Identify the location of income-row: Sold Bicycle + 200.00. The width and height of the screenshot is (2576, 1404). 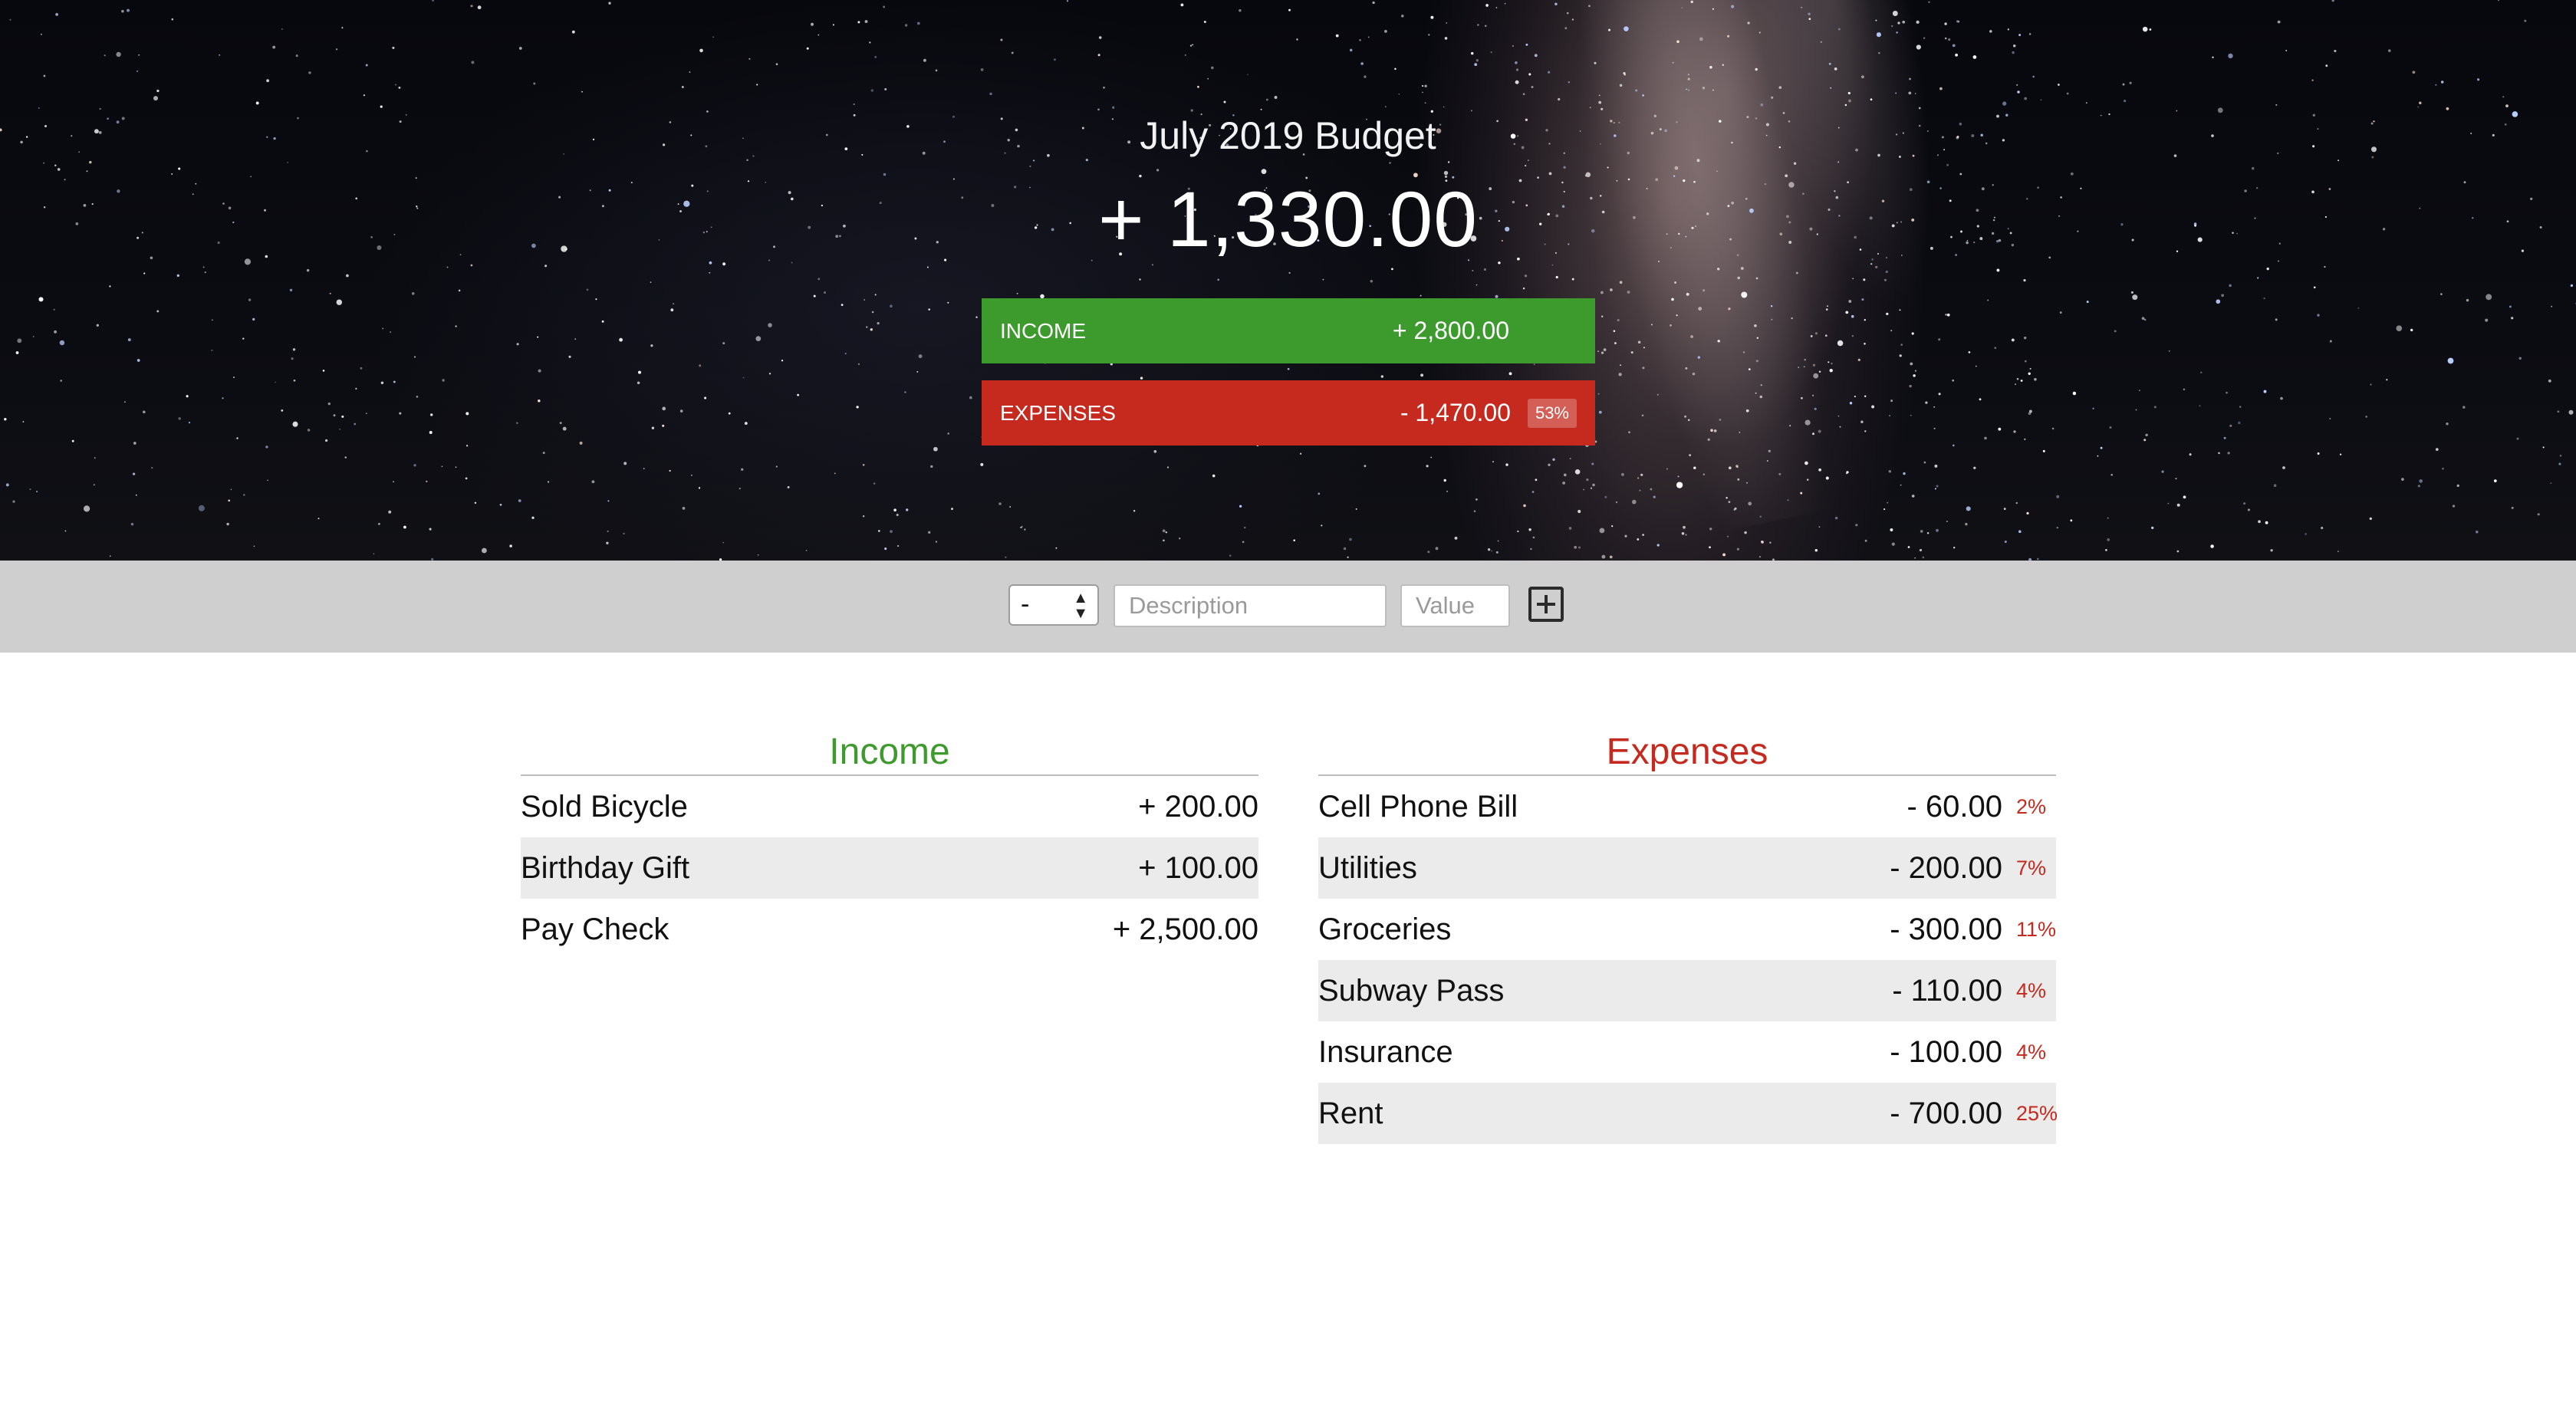
(889, 806).